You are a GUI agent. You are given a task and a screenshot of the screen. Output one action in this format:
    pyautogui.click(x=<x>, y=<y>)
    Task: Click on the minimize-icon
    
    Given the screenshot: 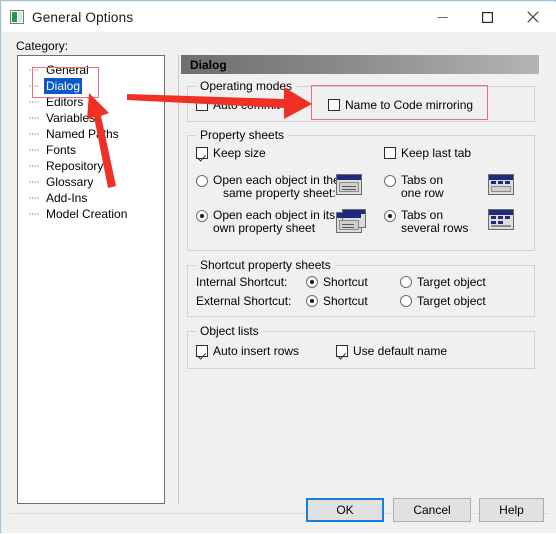 What is the action you would take?
    pyautogui.click(x=442, y=17)
    